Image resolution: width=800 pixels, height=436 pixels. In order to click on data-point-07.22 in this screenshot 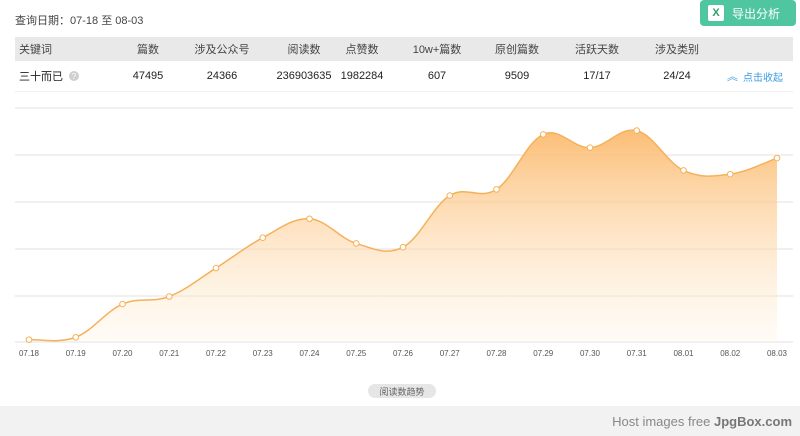, I will do `click(216, 268)`.